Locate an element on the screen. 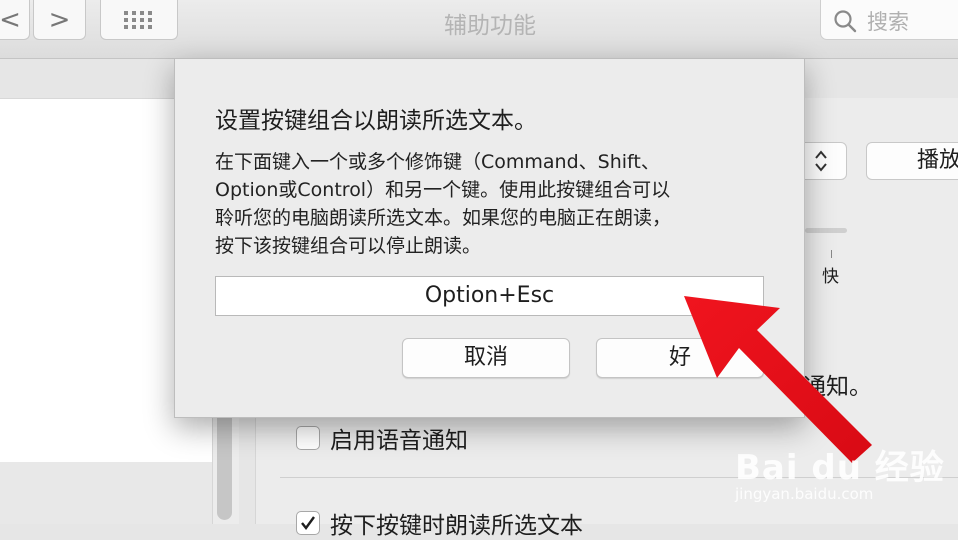 The width and height of the screenshot is (958, 540). watermark: Bai du 经验 jingyan.baidu.com is located at coordinates (840, 471).